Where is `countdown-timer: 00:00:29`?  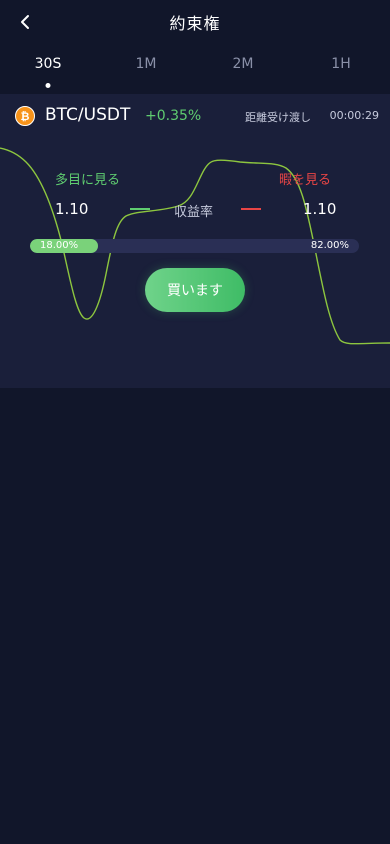
countdown-timer: 00:00:29 is located at coordinates (354, 115).